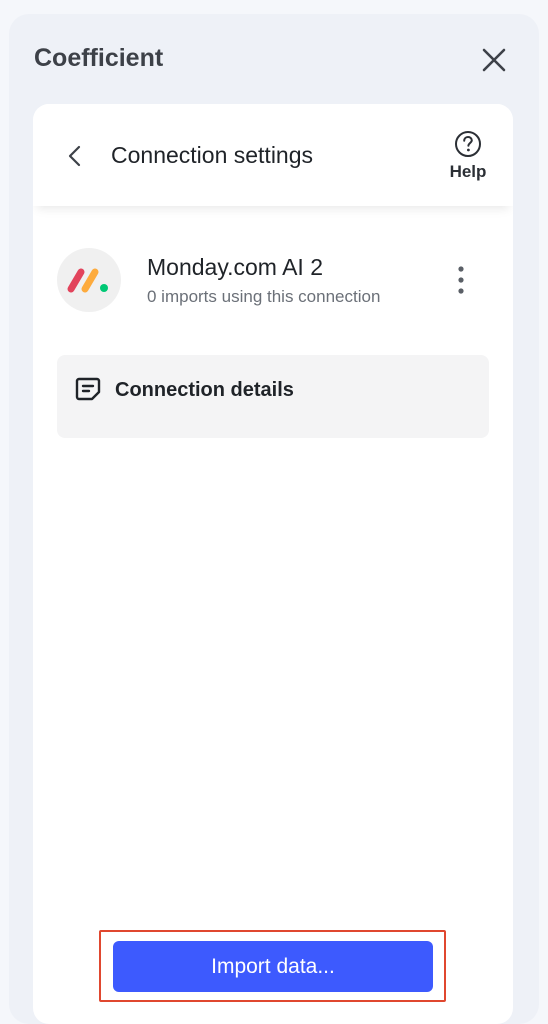  I want to click on help-label: Help, so click(468, 171).